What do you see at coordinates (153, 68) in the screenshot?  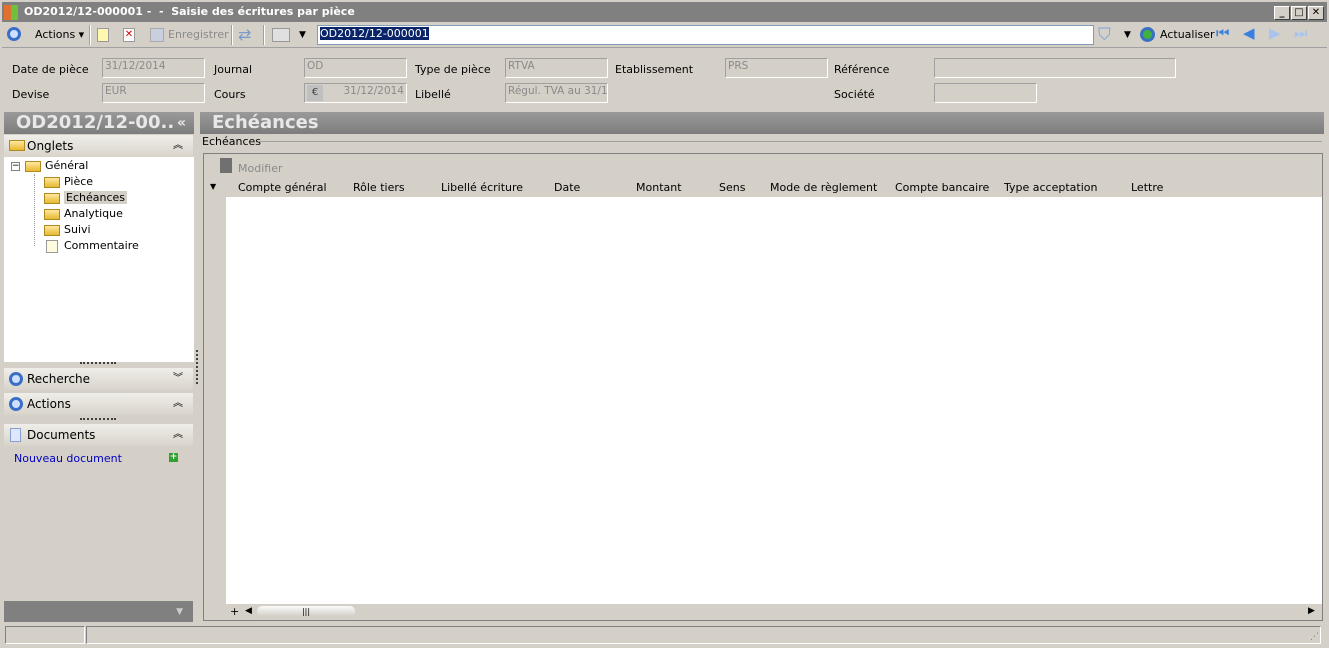 I see `date-piece-field: 31/12/2014` at bounding box center [153, 68].